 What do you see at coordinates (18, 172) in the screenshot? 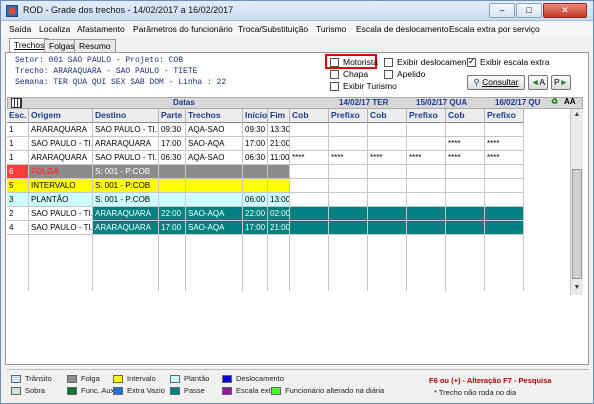
I see `grid-cell-esc: 6` at bounding box center [18, 172].